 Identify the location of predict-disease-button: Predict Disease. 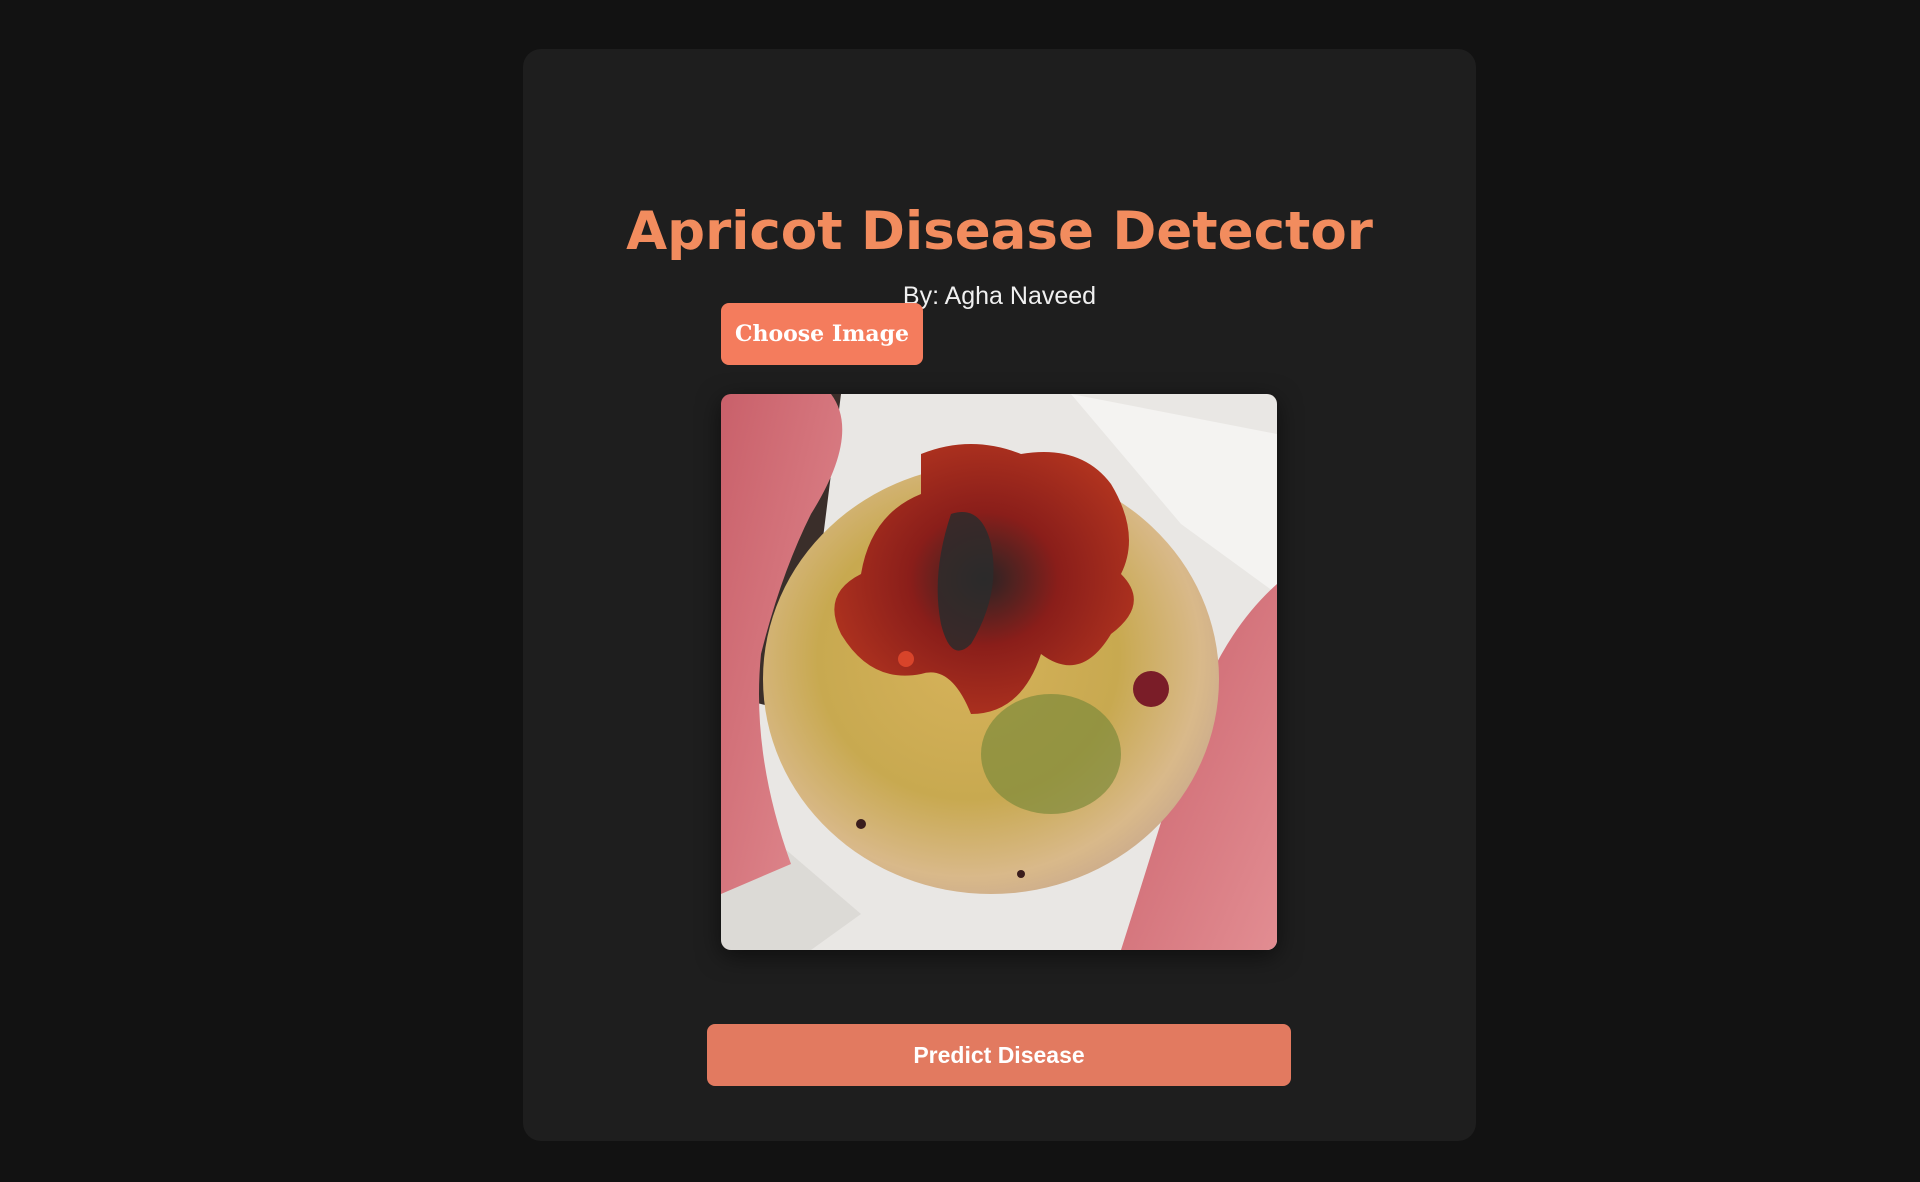
(999, 1055).